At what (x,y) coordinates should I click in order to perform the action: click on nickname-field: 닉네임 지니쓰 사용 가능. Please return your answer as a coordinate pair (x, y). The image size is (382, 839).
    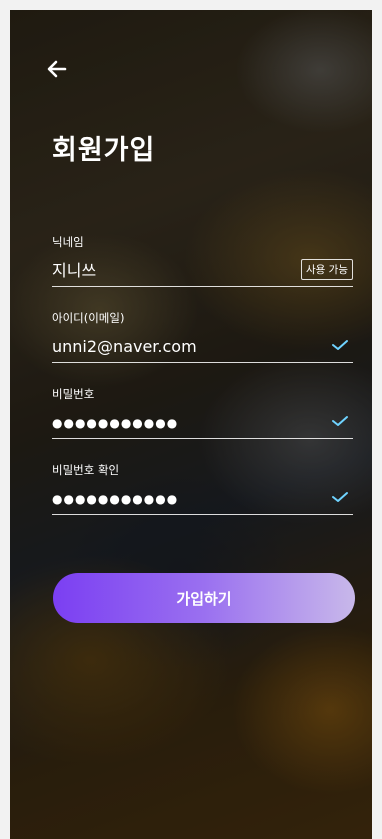
    Looking at the image, I should click on (202, 260).